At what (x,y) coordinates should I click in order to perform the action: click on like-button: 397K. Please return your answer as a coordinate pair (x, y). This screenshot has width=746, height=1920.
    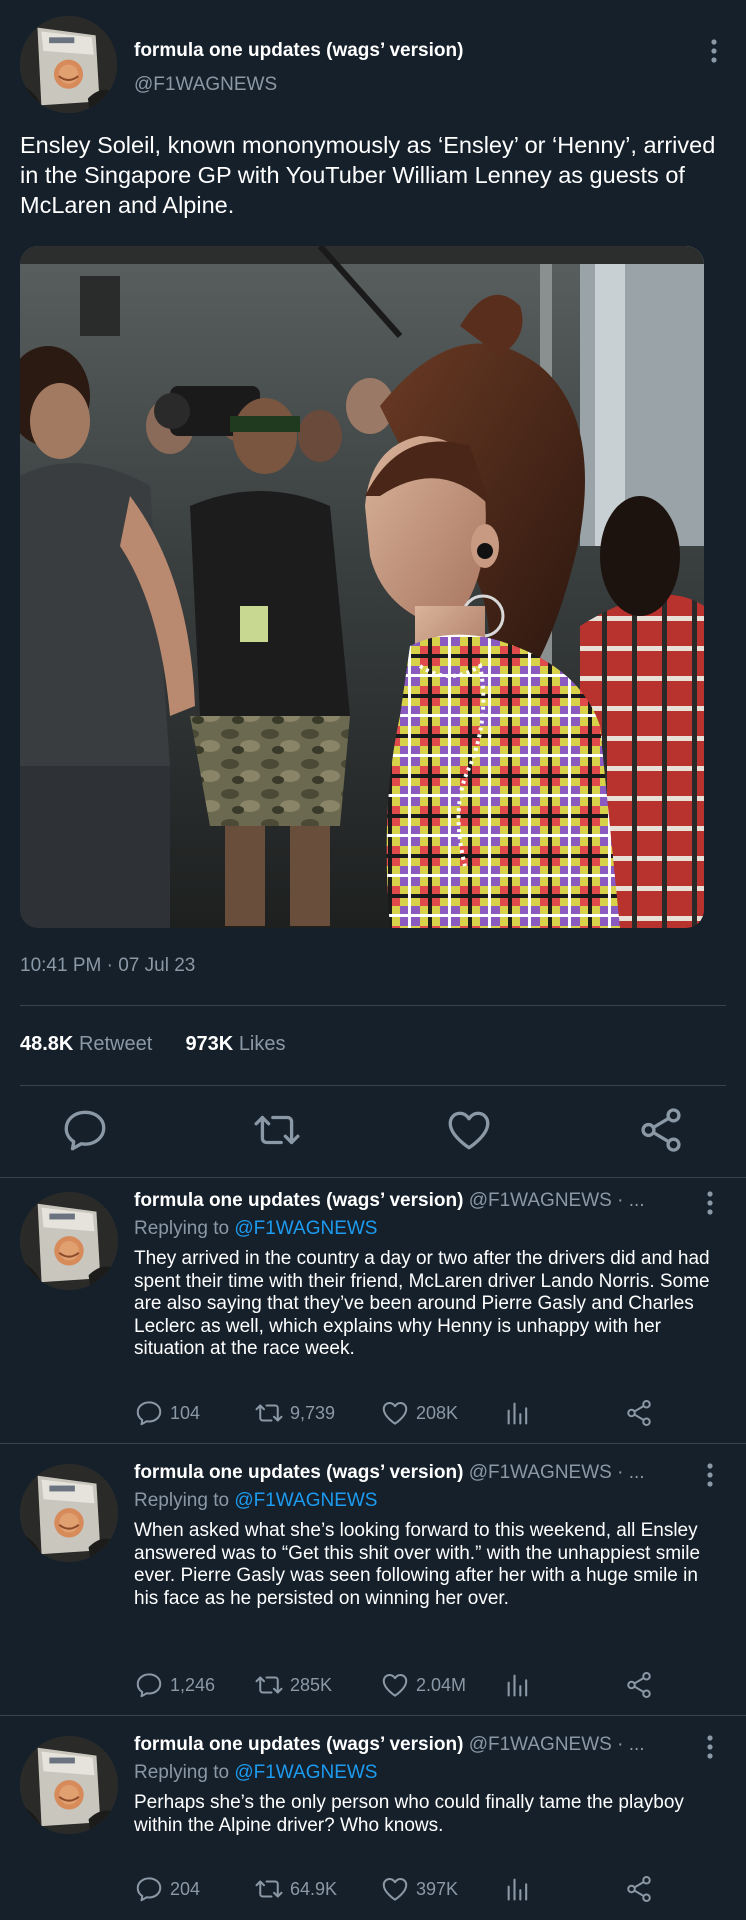
    Looking at the image, I should click on (419, 1889).